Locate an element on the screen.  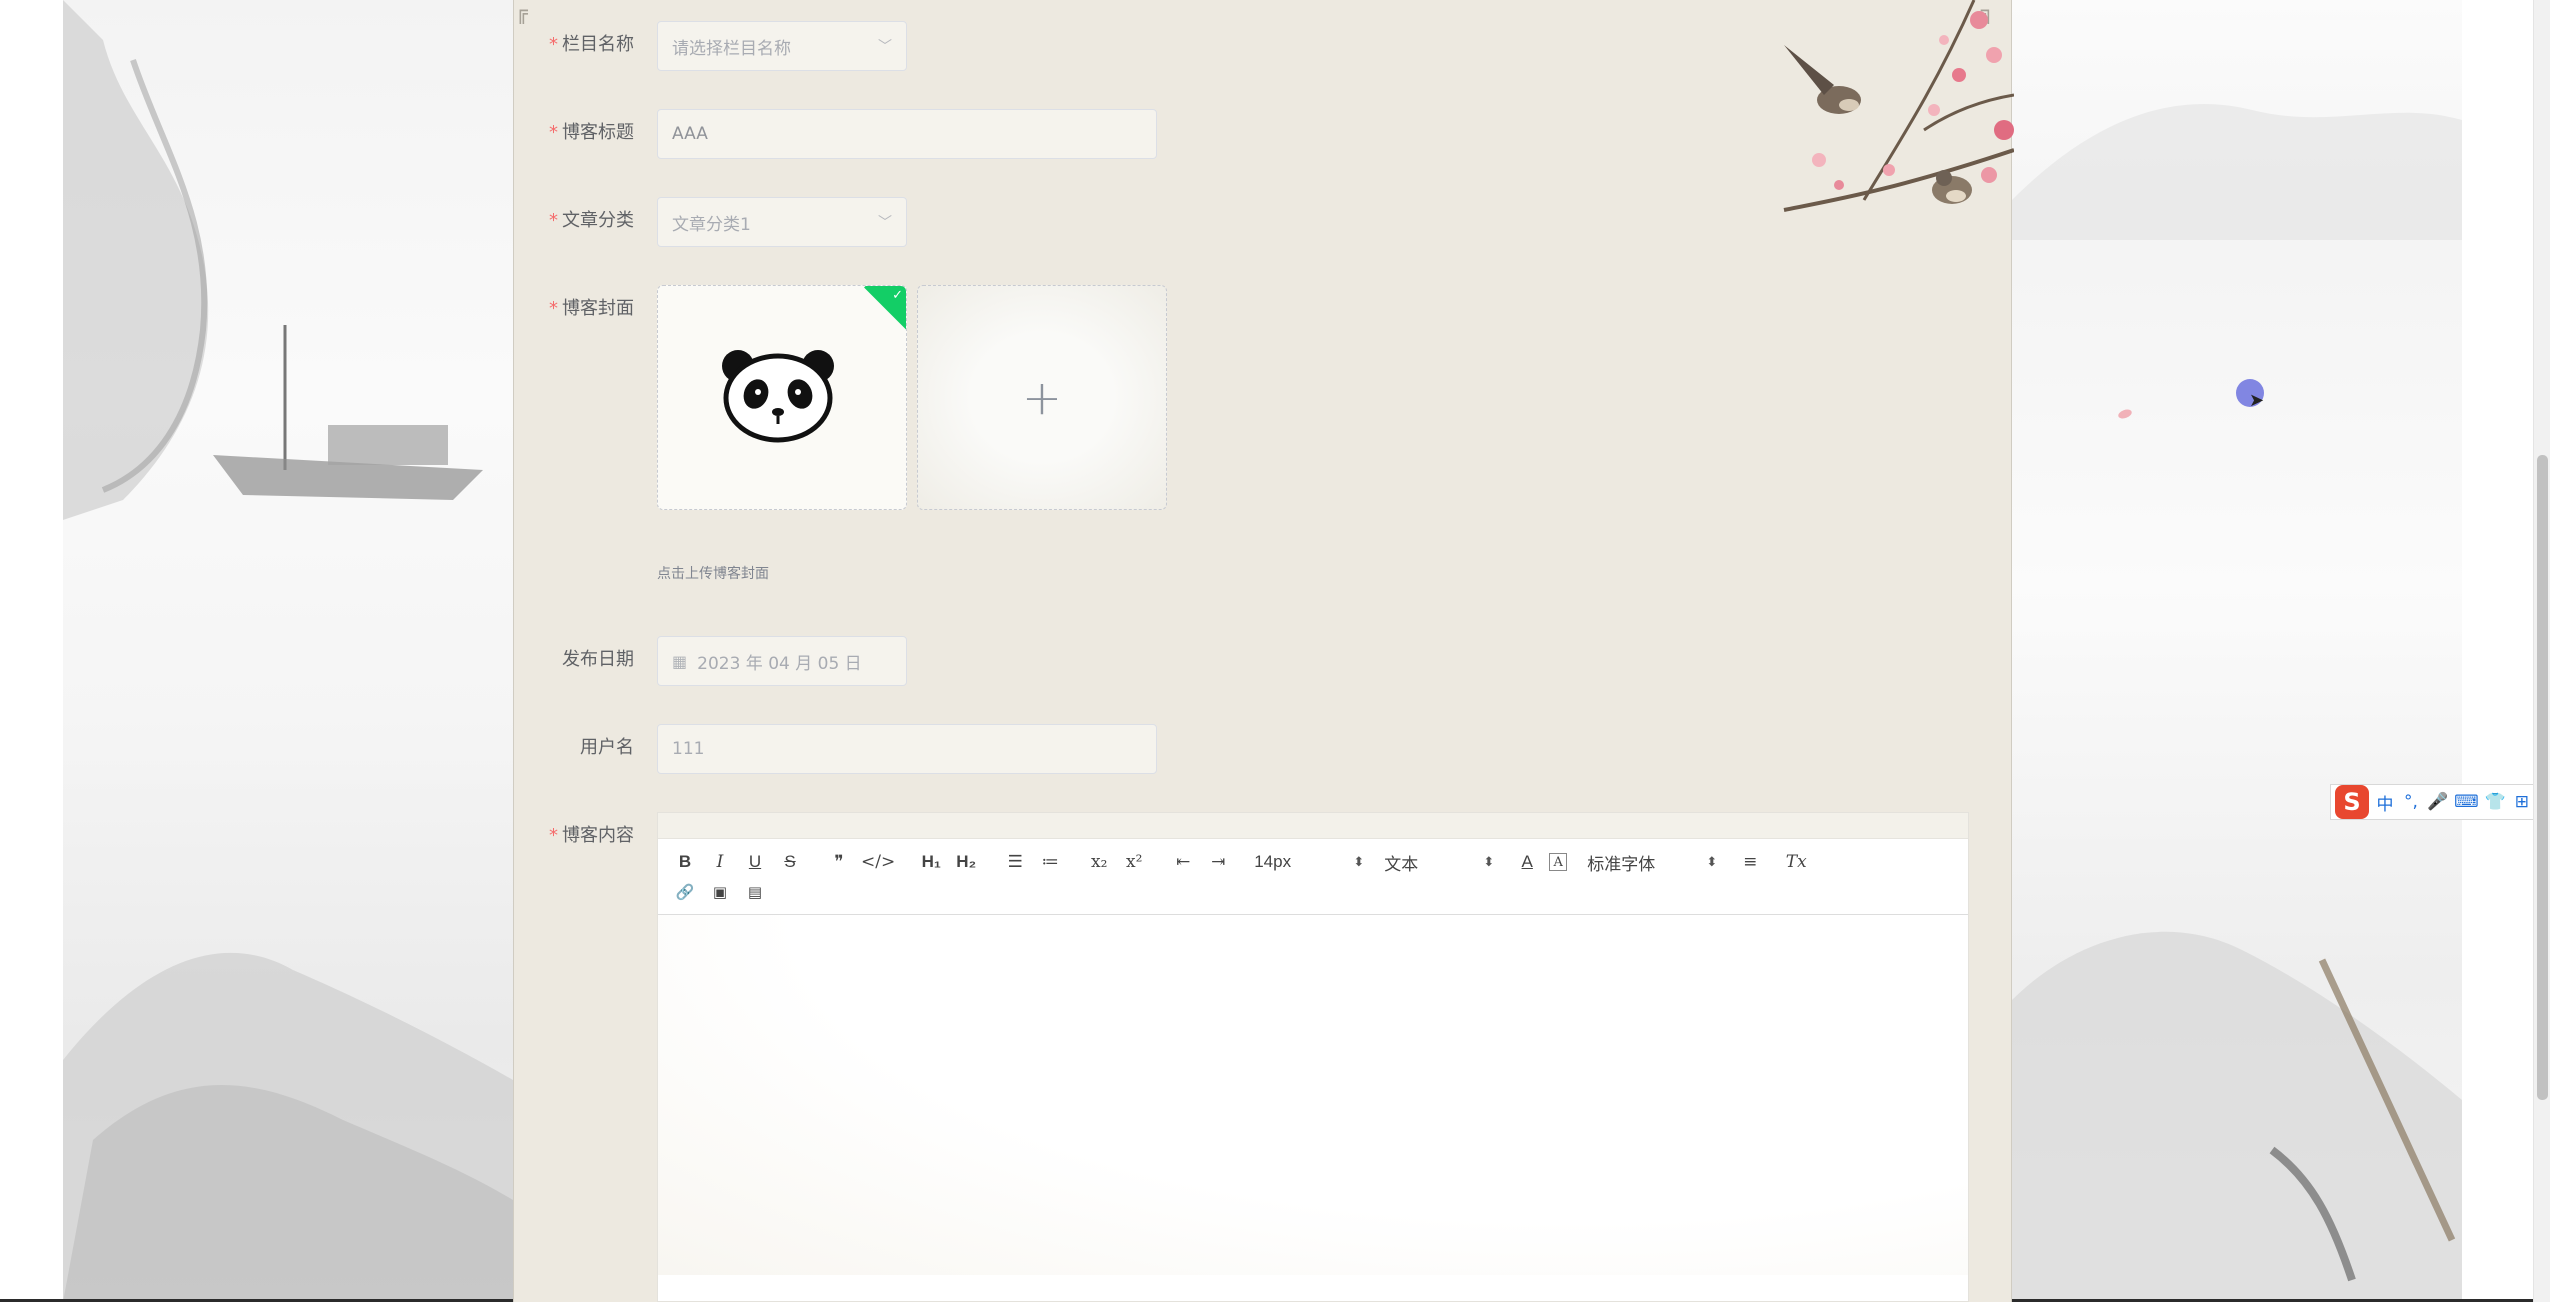
background-color-icon: A is located at coordinates (1558, 862).